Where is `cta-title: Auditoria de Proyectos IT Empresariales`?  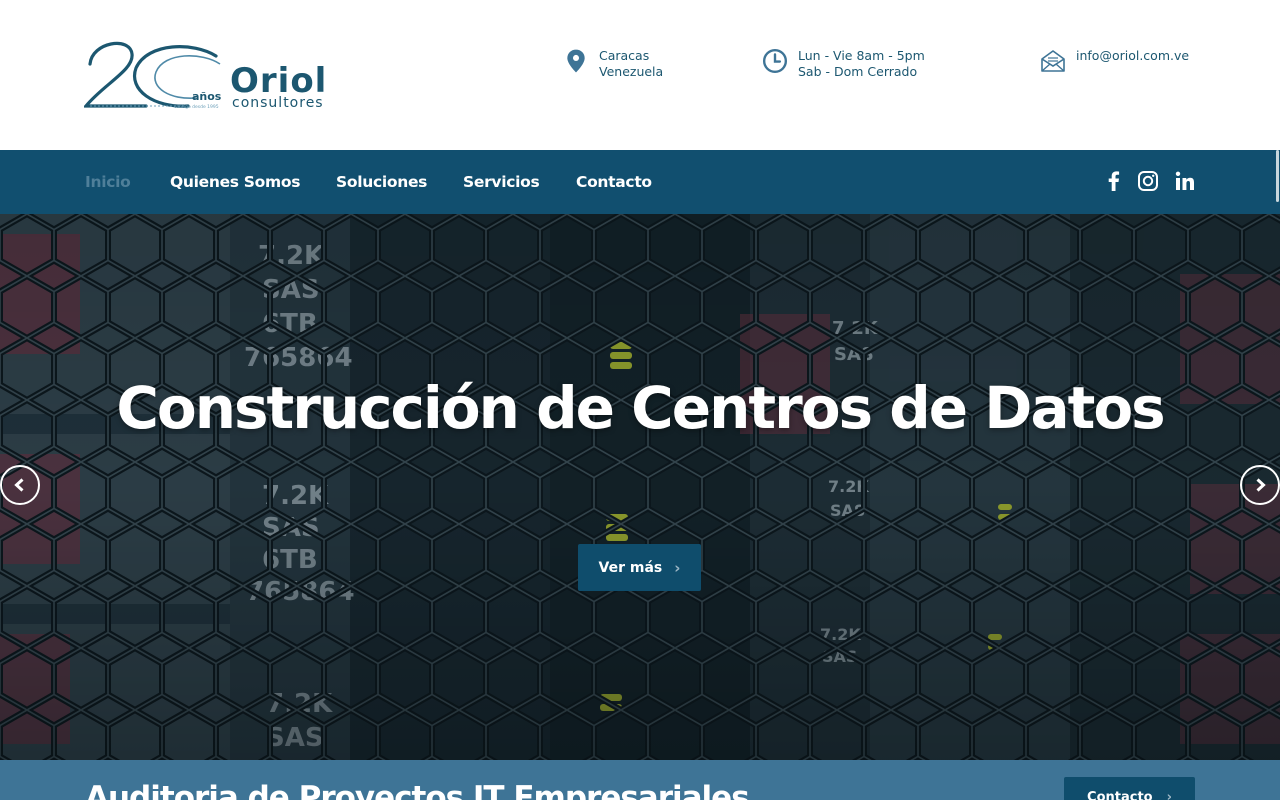
cta-title: Auditoria de Proyectos IT Empresariales is located at coordinates (417, 790).